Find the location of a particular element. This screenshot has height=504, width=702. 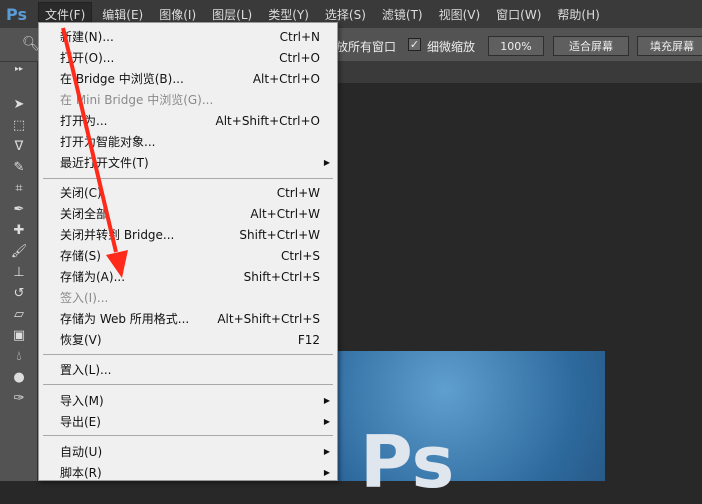

menu-item-shortcut: Ctrl+S is located at coordinates (300, 255).